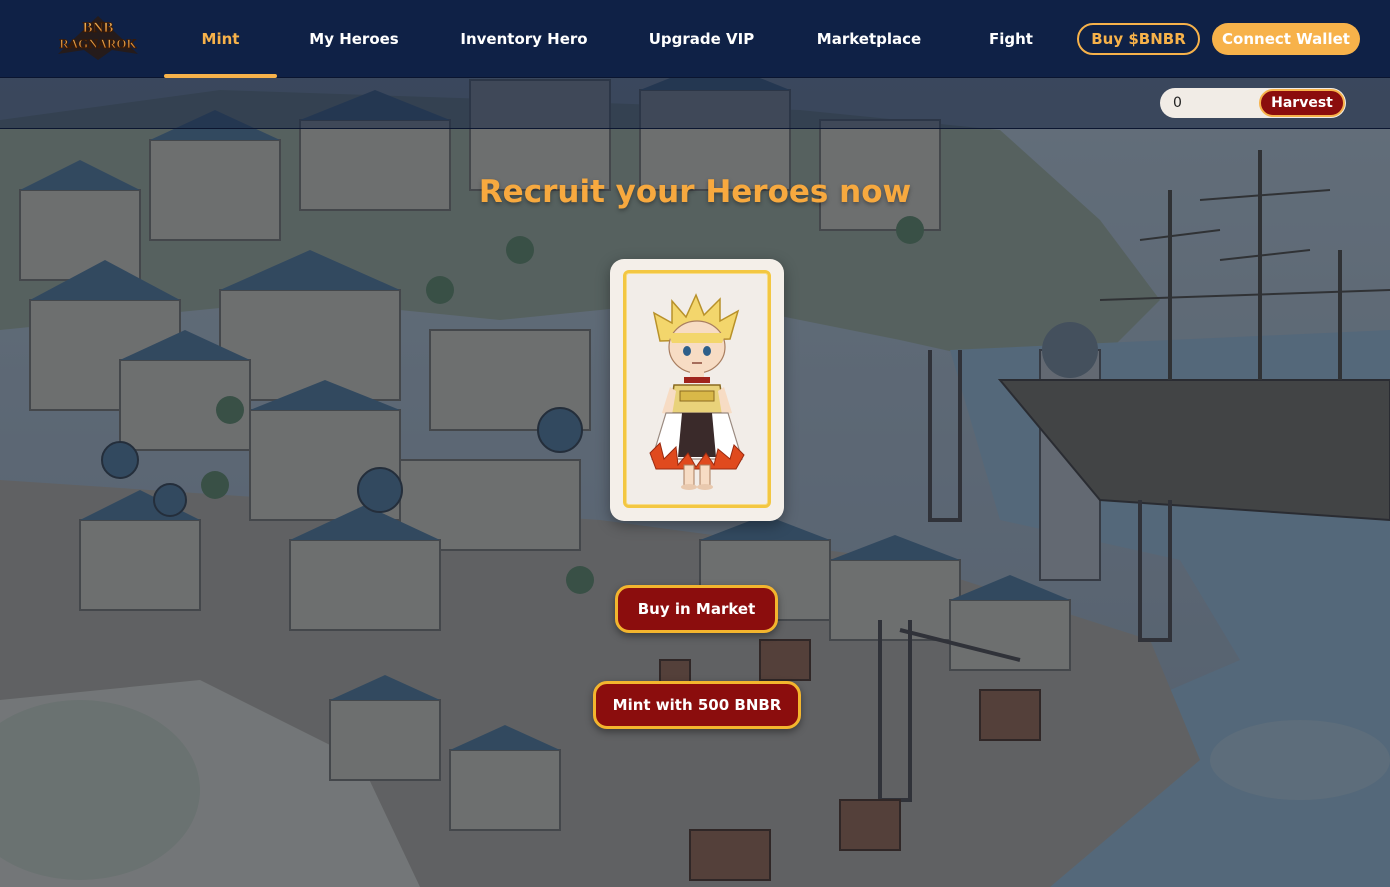 The width and height of the screenshot is (1390, 887). What do you see at coordinates (1253, 103) in the screenshot?
I see `harvest-field: 0 Harvest` at bounding box center [1253, 103].